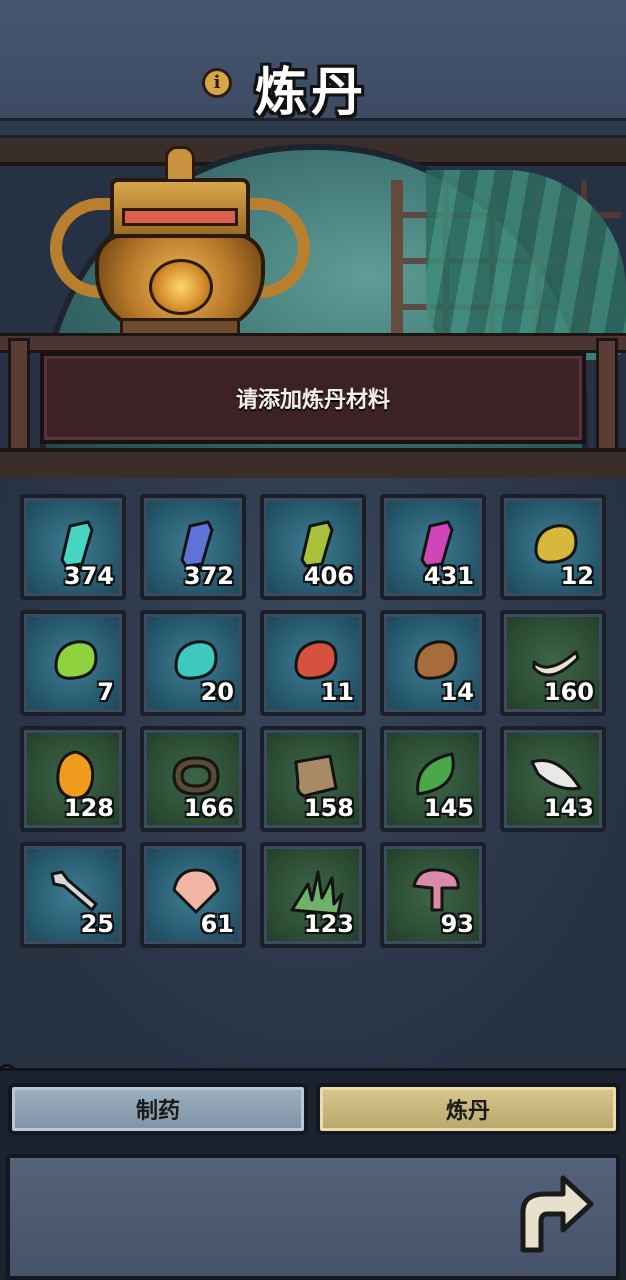 The height and width of the screenshot is (1280, 626). What do you see at coordinates (313, 128) in the screenshot?
I see `header-rail` at bounding box center [313, 128].